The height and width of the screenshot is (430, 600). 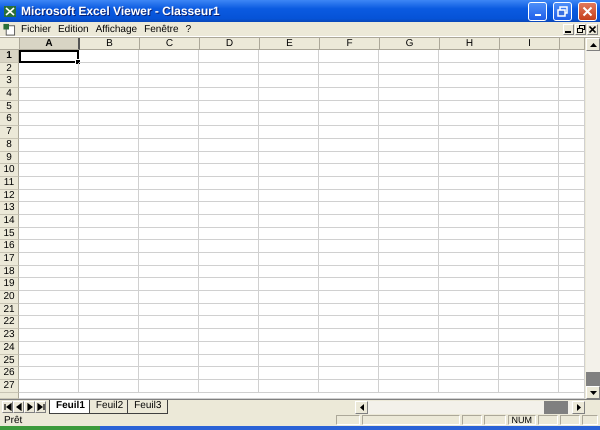 I want to click on row-header: 2, so click(x=9, y=69).